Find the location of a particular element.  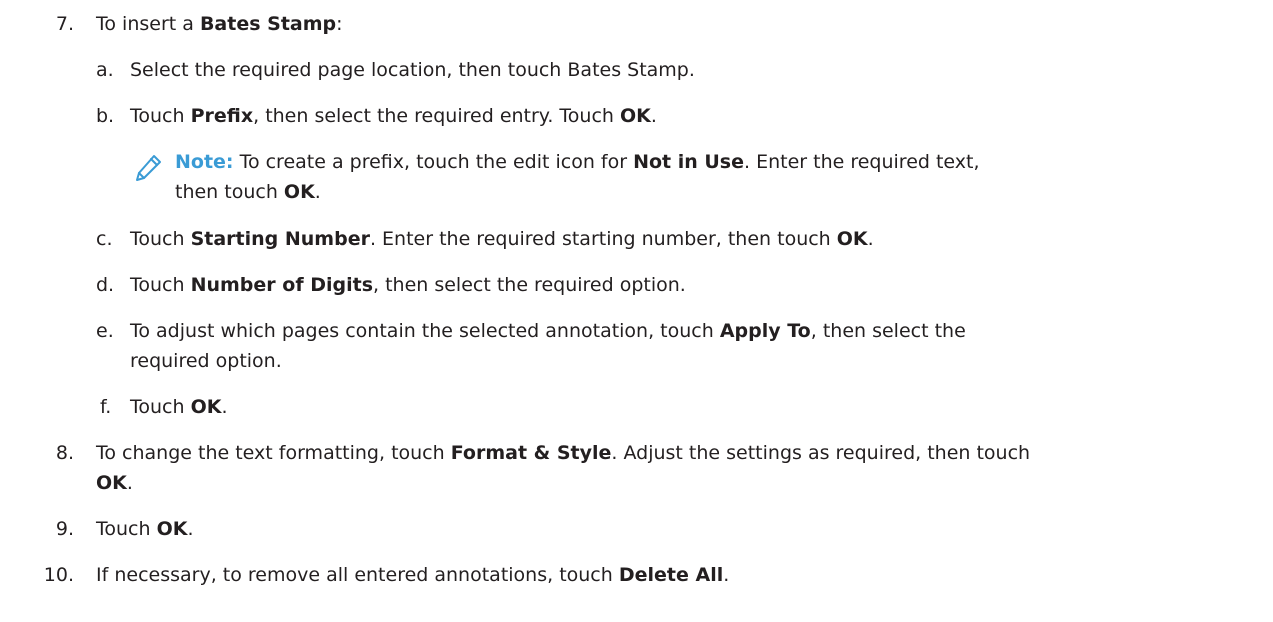

substep-letter: c. is located at coordinates (104, 239).